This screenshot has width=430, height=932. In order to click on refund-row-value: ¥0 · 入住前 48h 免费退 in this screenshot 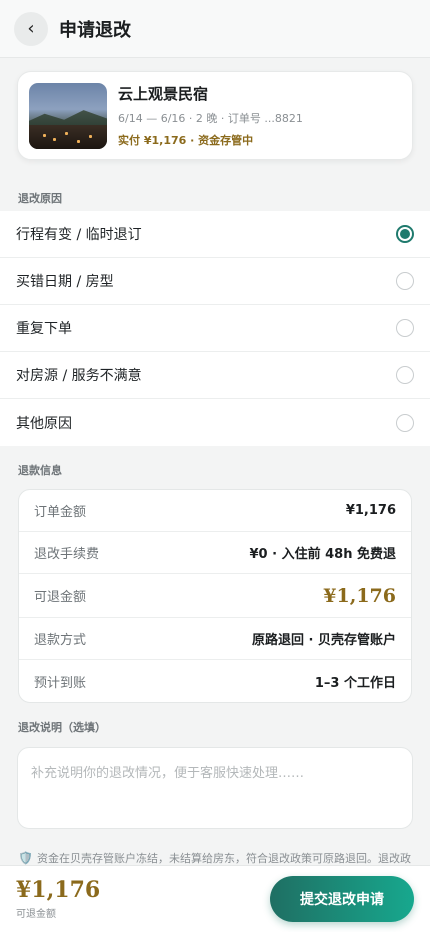, I will do `click(322, 554)`.